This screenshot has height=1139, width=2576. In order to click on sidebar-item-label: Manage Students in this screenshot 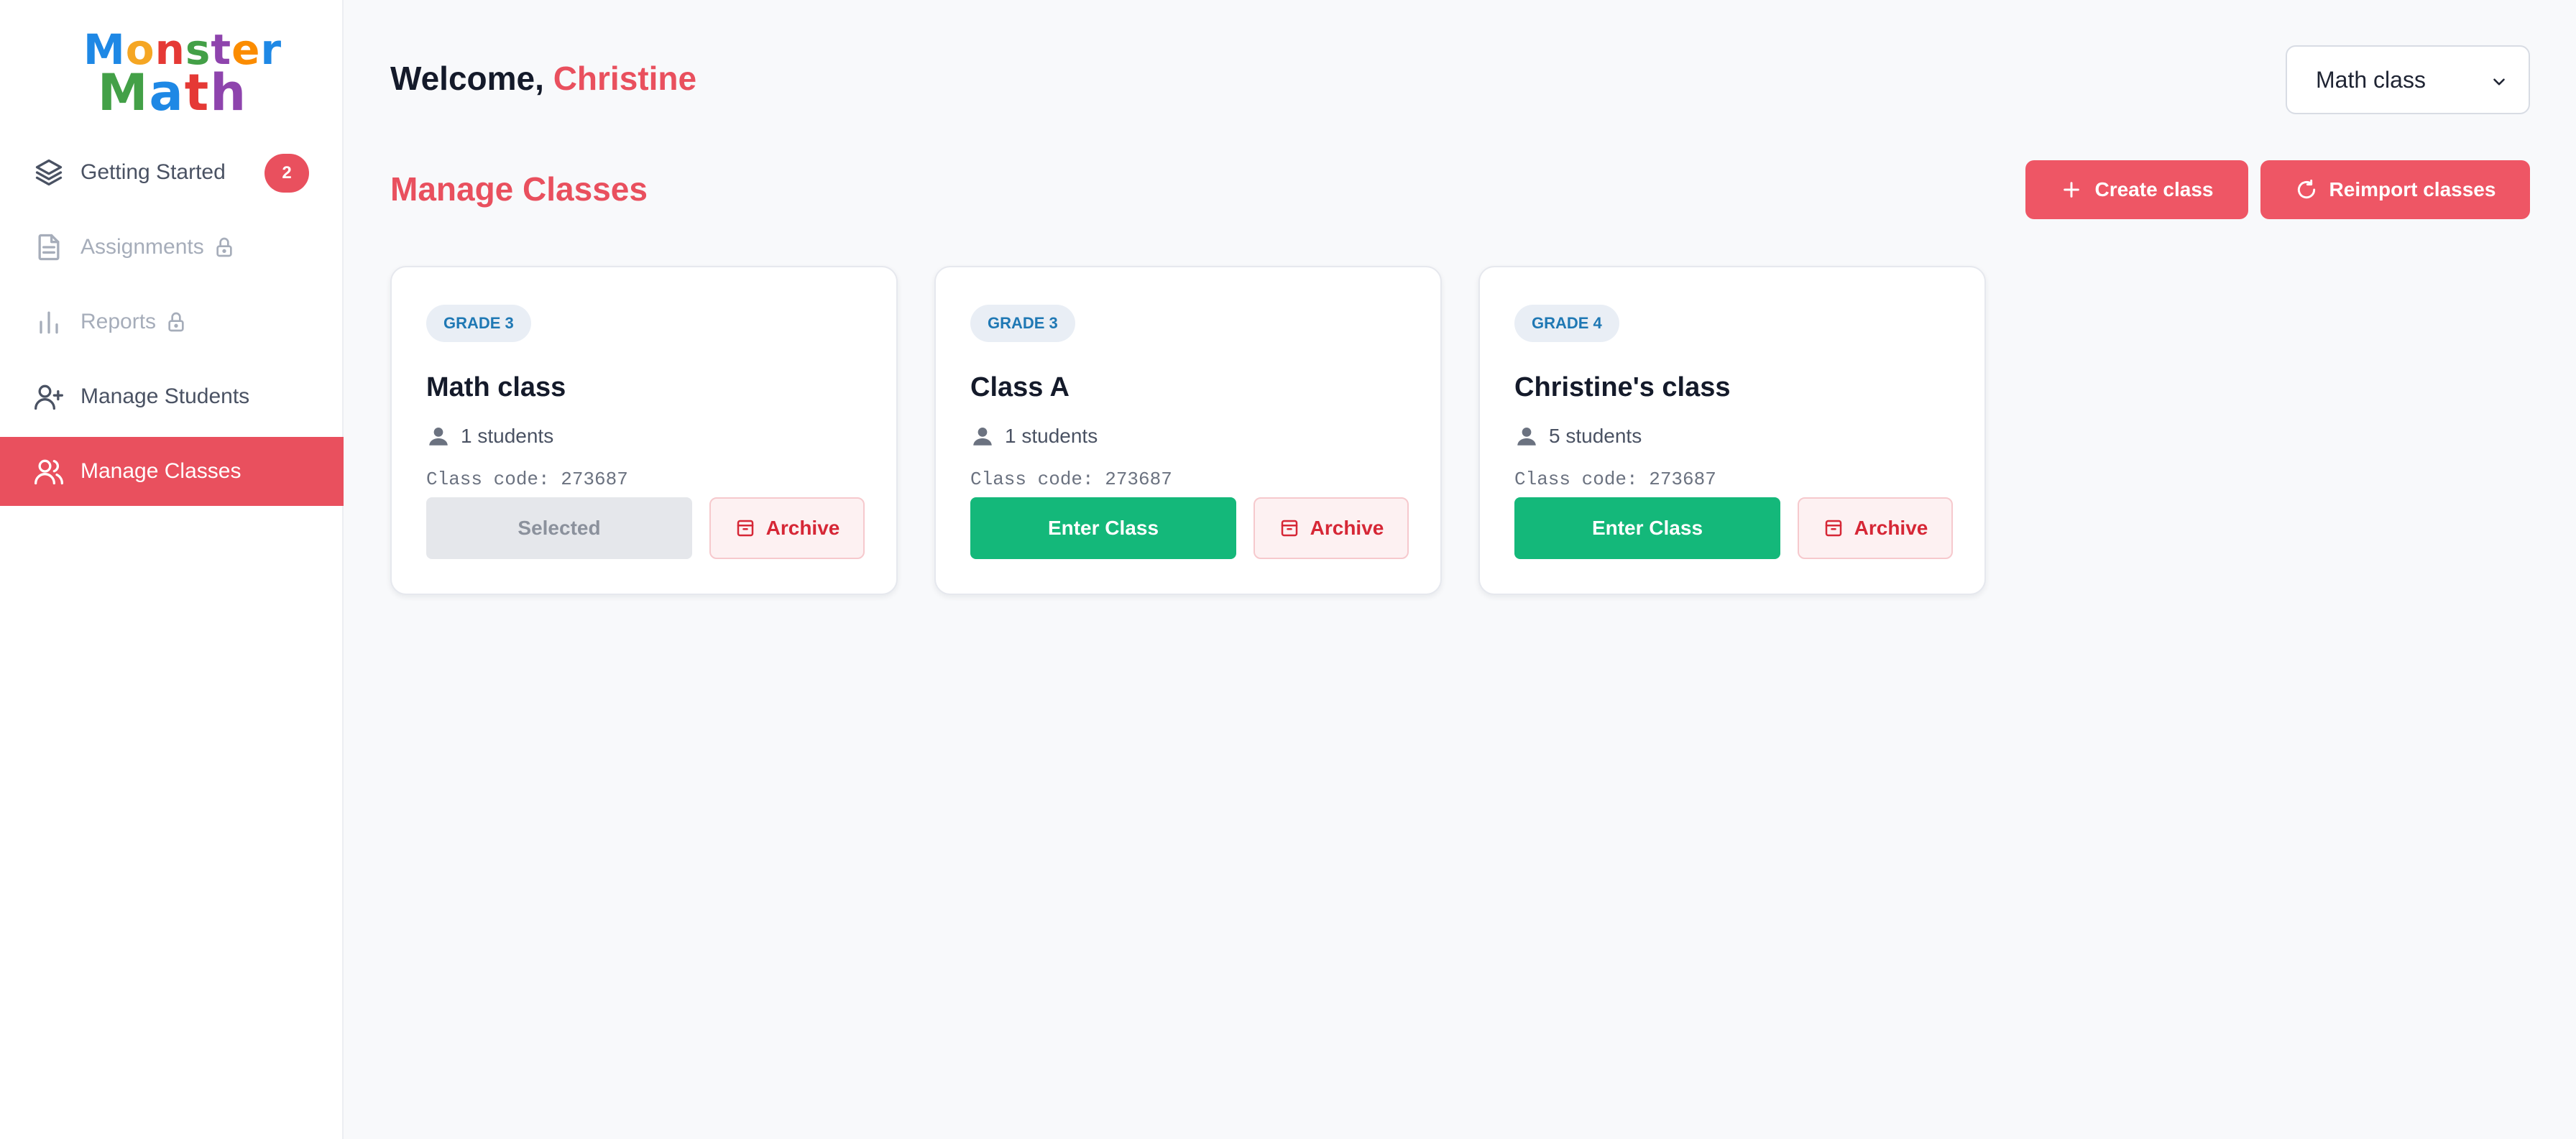, I will do `click(165, 396)`.